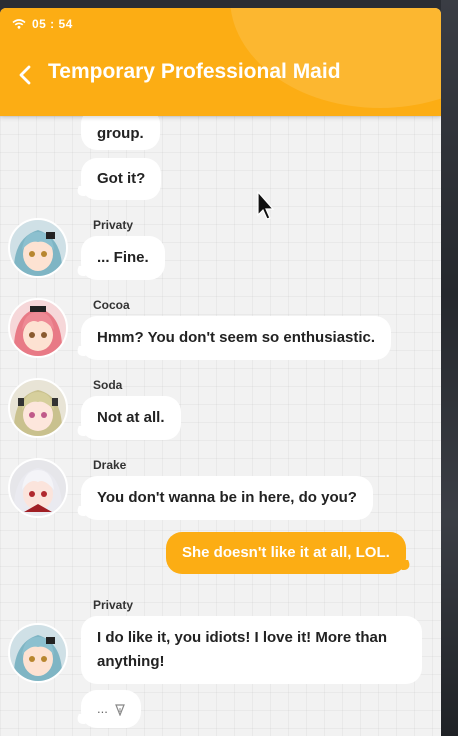 This screenshot has height=736, width=458. I want to click on back-arrow-icon, so click(25, 75).